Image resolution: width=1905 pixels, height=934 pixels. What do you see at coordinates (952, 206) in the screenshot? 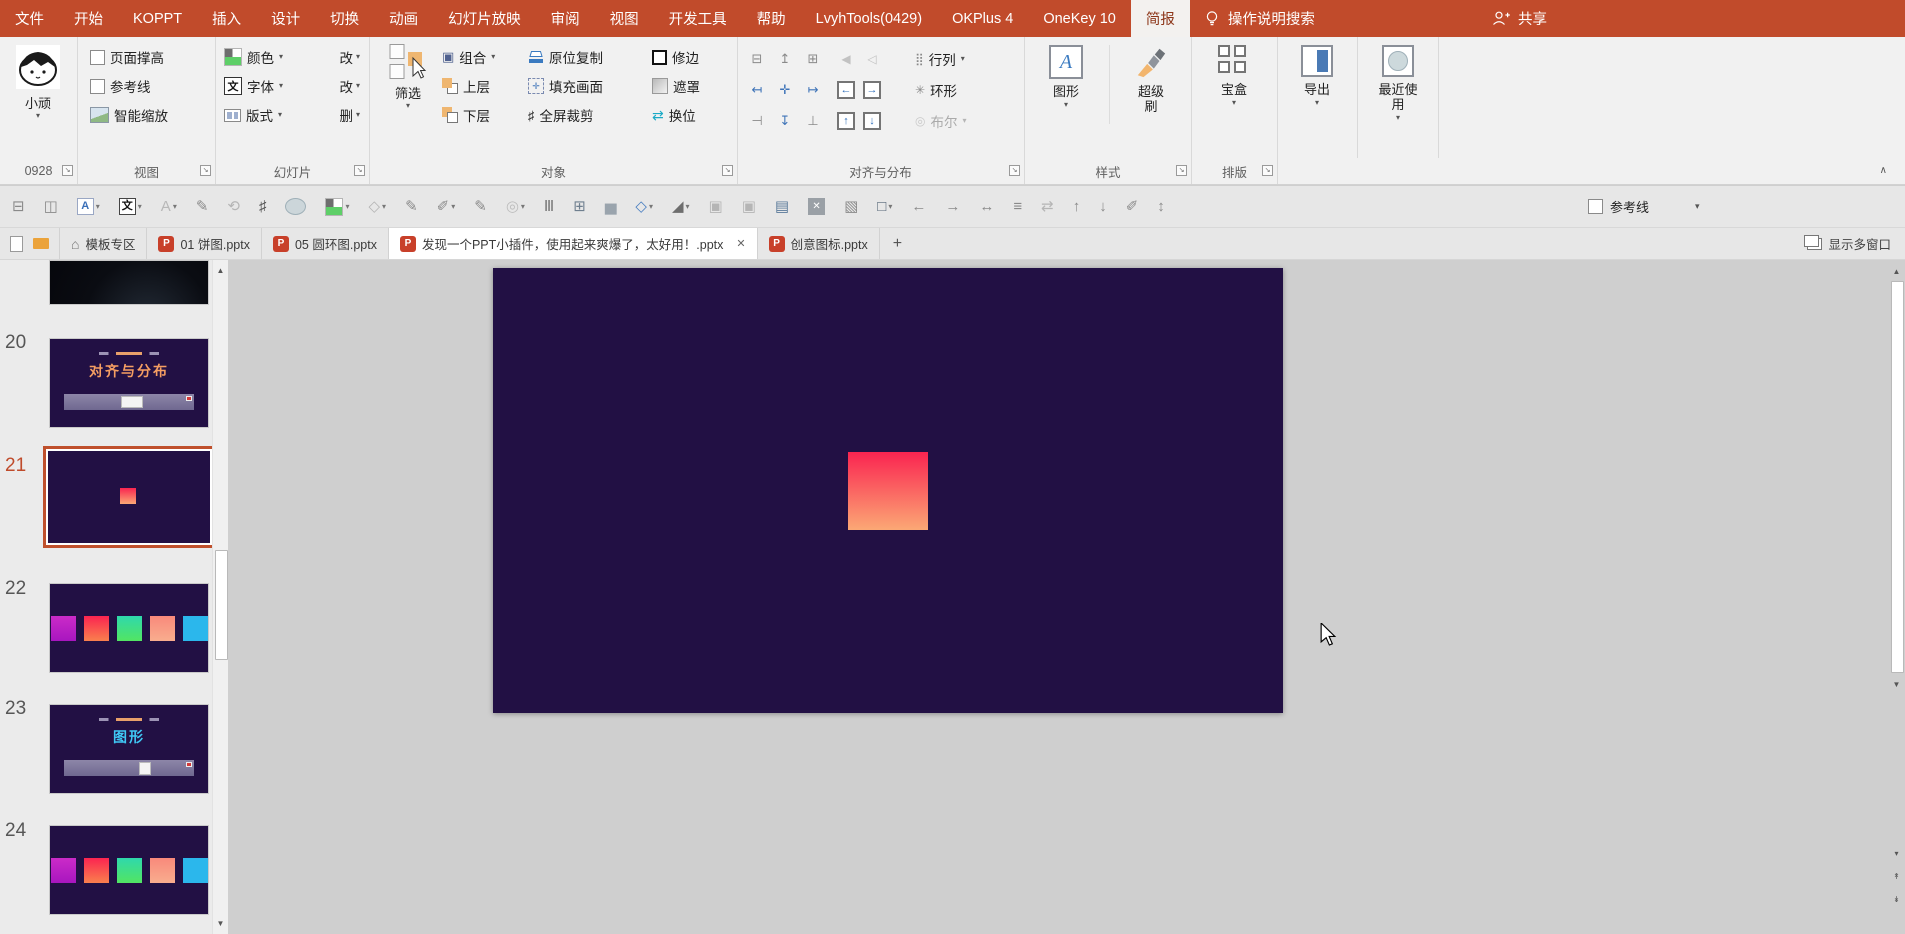
I see `align-right-edge-icon: →` at bounding box center [952, 206].